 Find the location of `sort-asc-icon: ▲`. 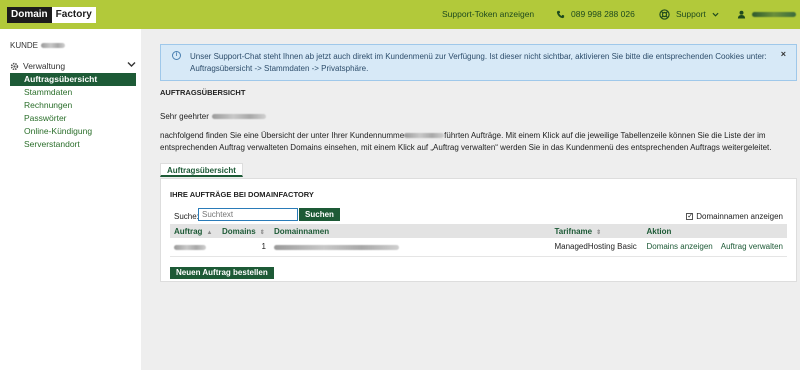

sort-asc-icon: ▲ is located at coordinates (209, 232).